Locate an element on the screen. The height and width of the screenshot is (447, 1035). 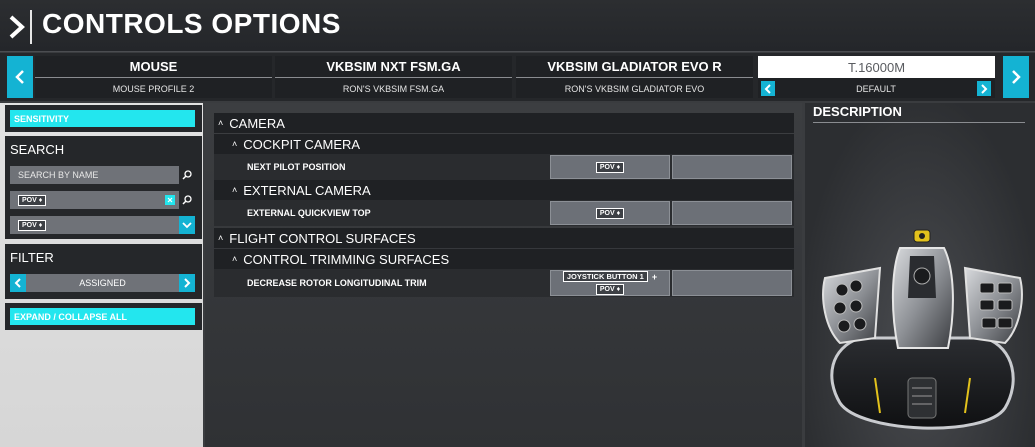
clear-icon is located at coordinates (170, 200).